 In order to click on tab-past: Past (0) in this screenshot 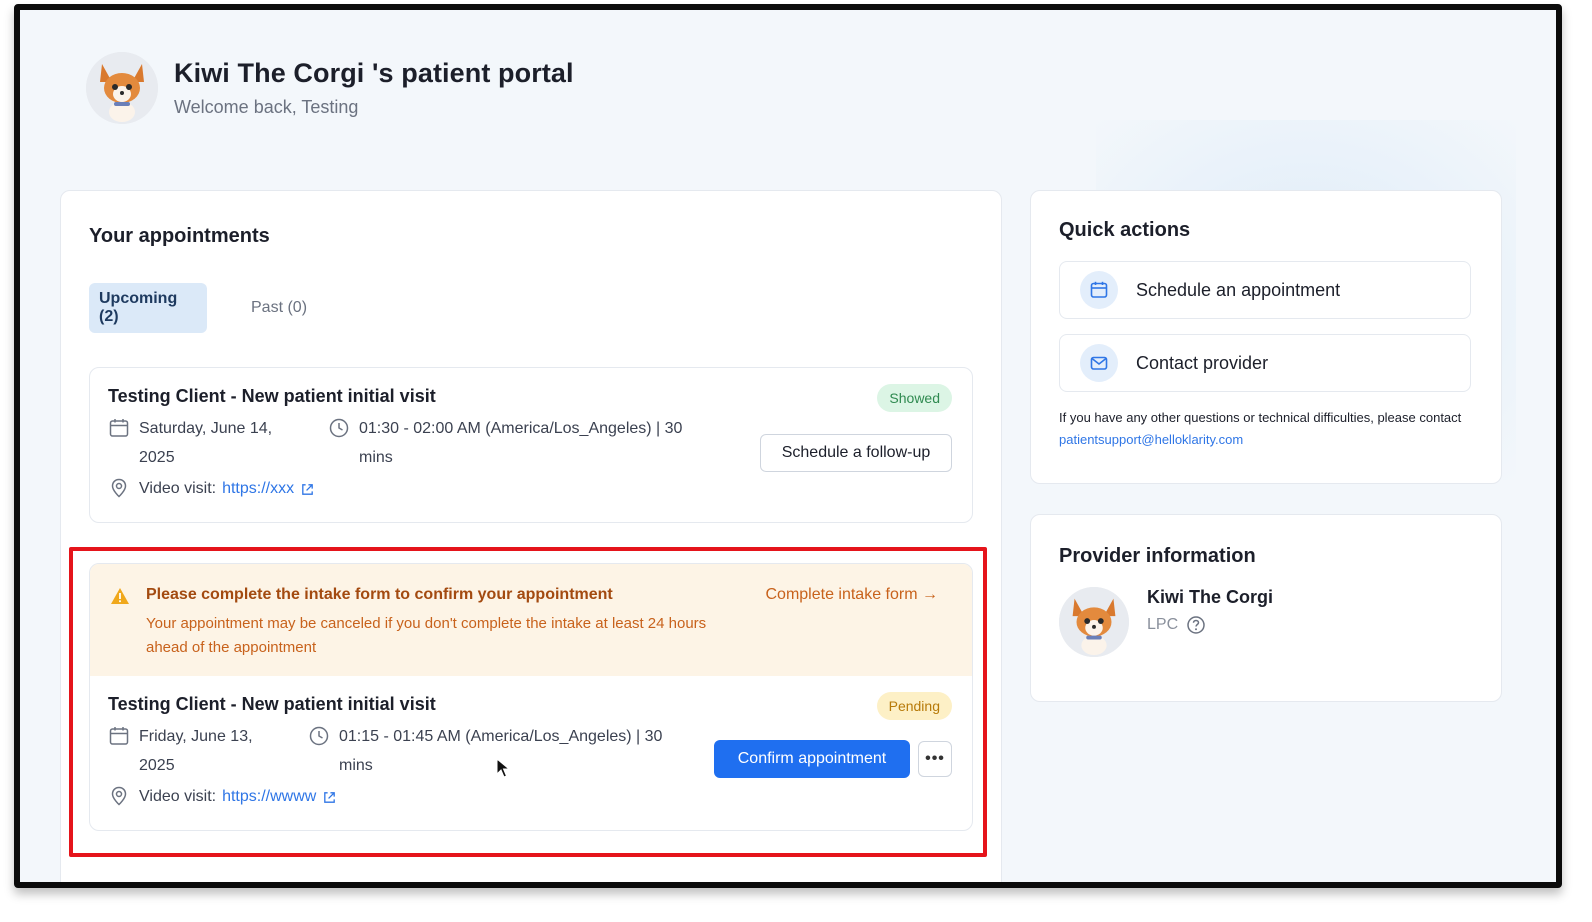, I will do `click(279, 308)`.